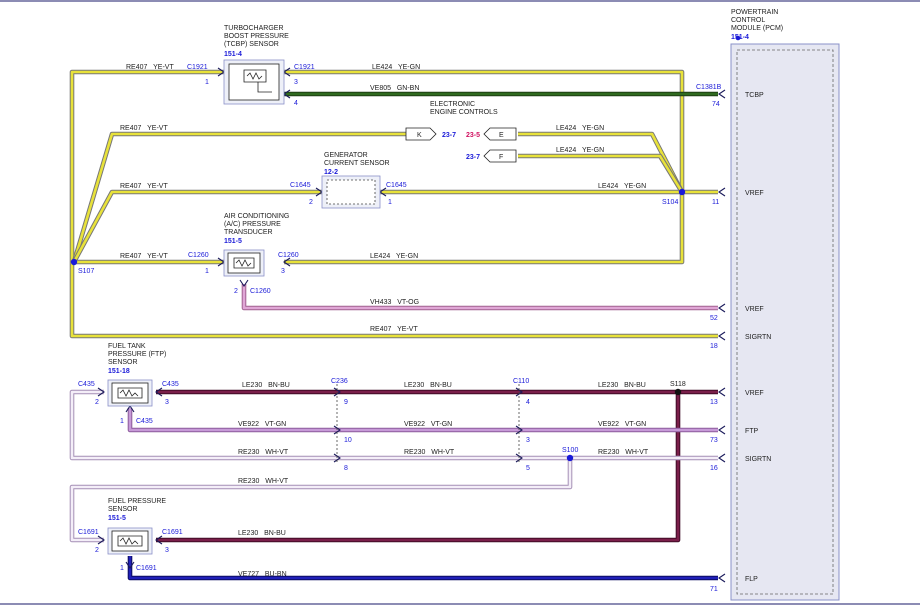 Image resolution: width=920 pixels, height=606 pixels. Describe the element at coordinates (418, 467) in the screenshot. I see `wire-le230-fps` at that location.